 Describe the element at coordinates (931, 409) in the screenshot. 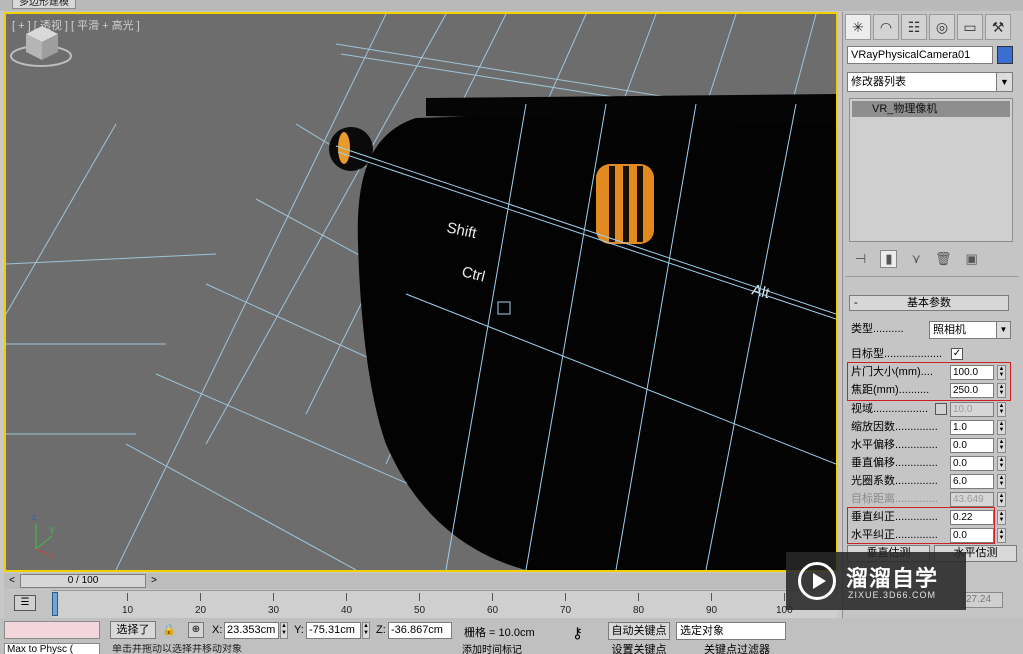

I see `param-row: 视域.................. 10.0 ▲ ▼` at that location.